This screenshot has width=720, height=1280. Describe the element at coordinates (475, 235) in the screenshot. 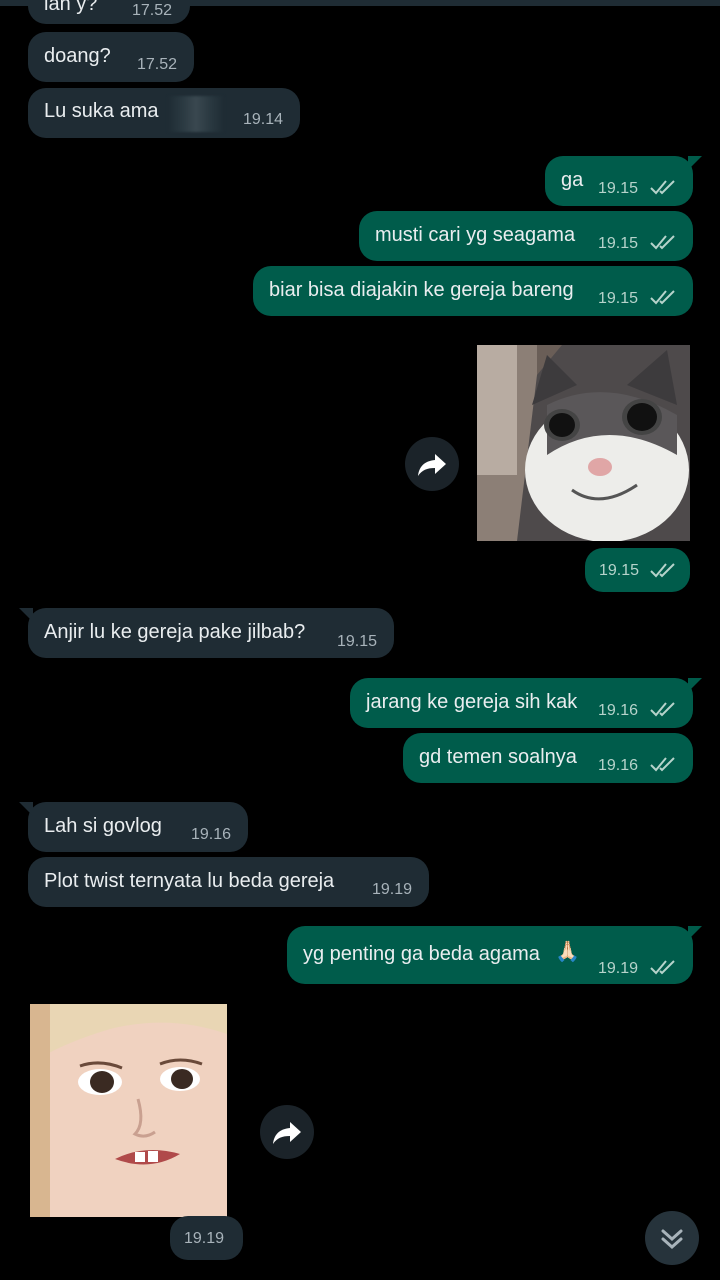

I see `message-text: musti cari yg seagama` at that location.